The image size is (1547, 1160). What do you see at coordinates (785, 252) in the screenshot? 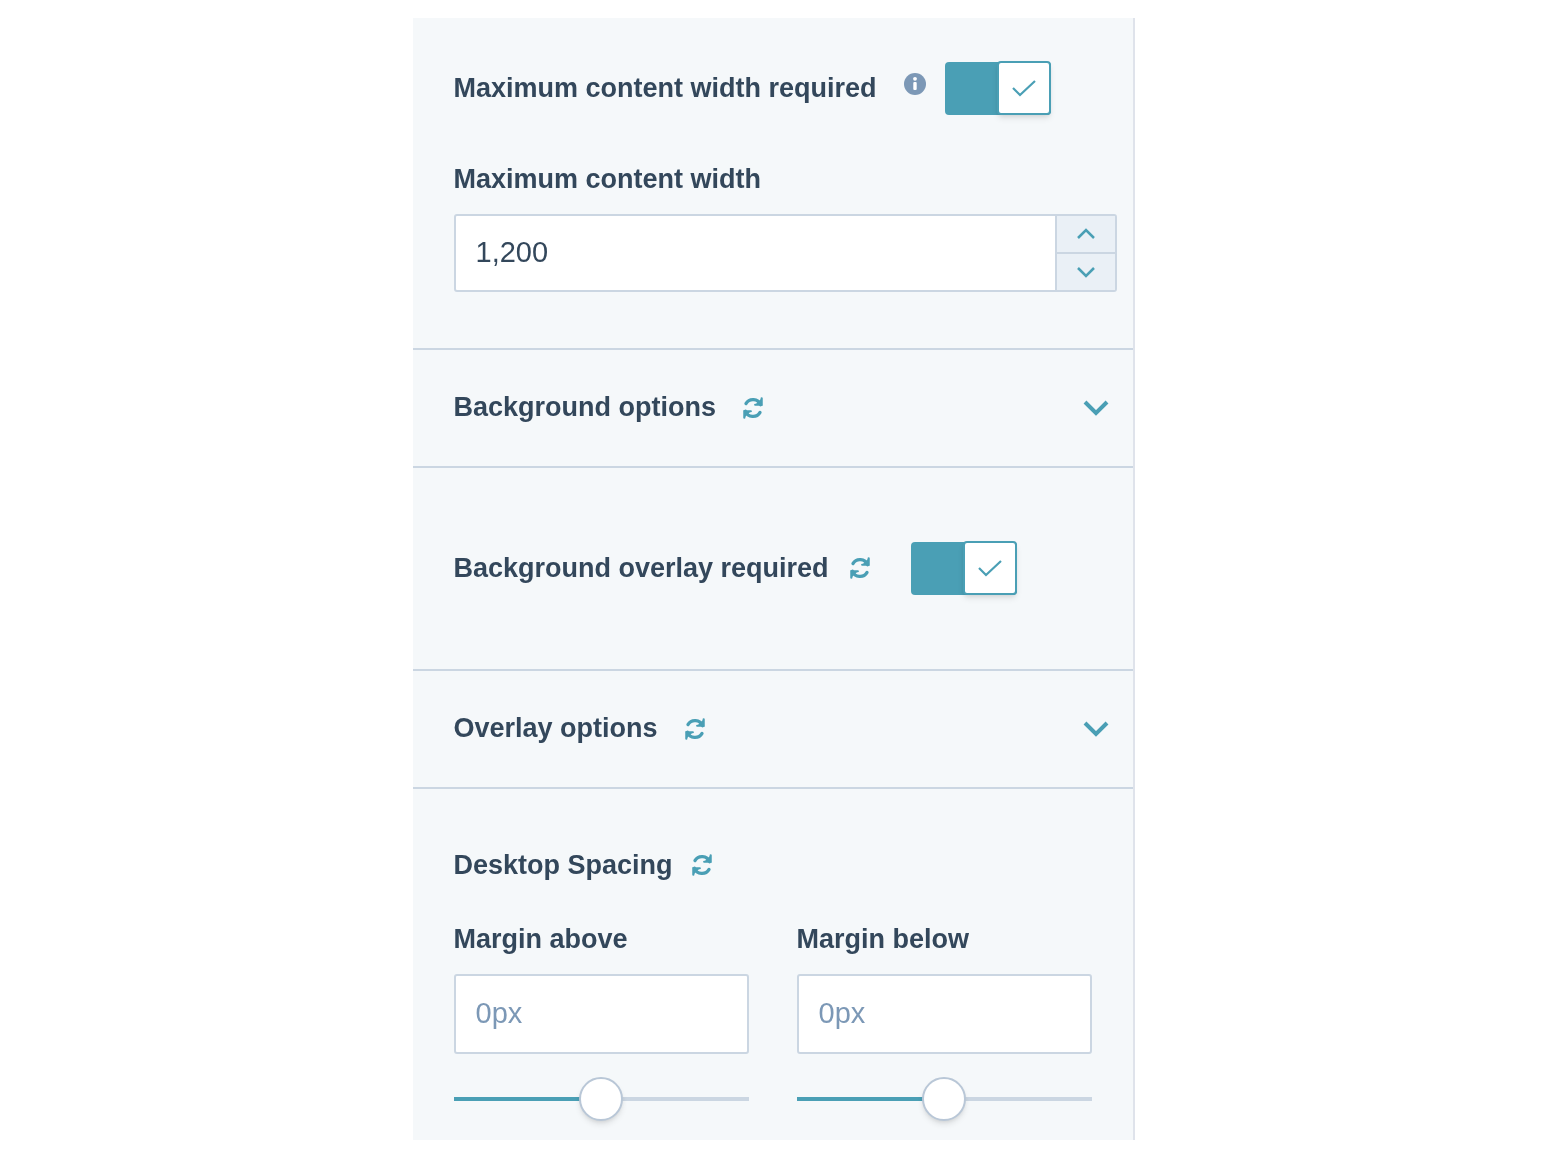
I see `number-field: 1,200` at bounding box center [785, 252].